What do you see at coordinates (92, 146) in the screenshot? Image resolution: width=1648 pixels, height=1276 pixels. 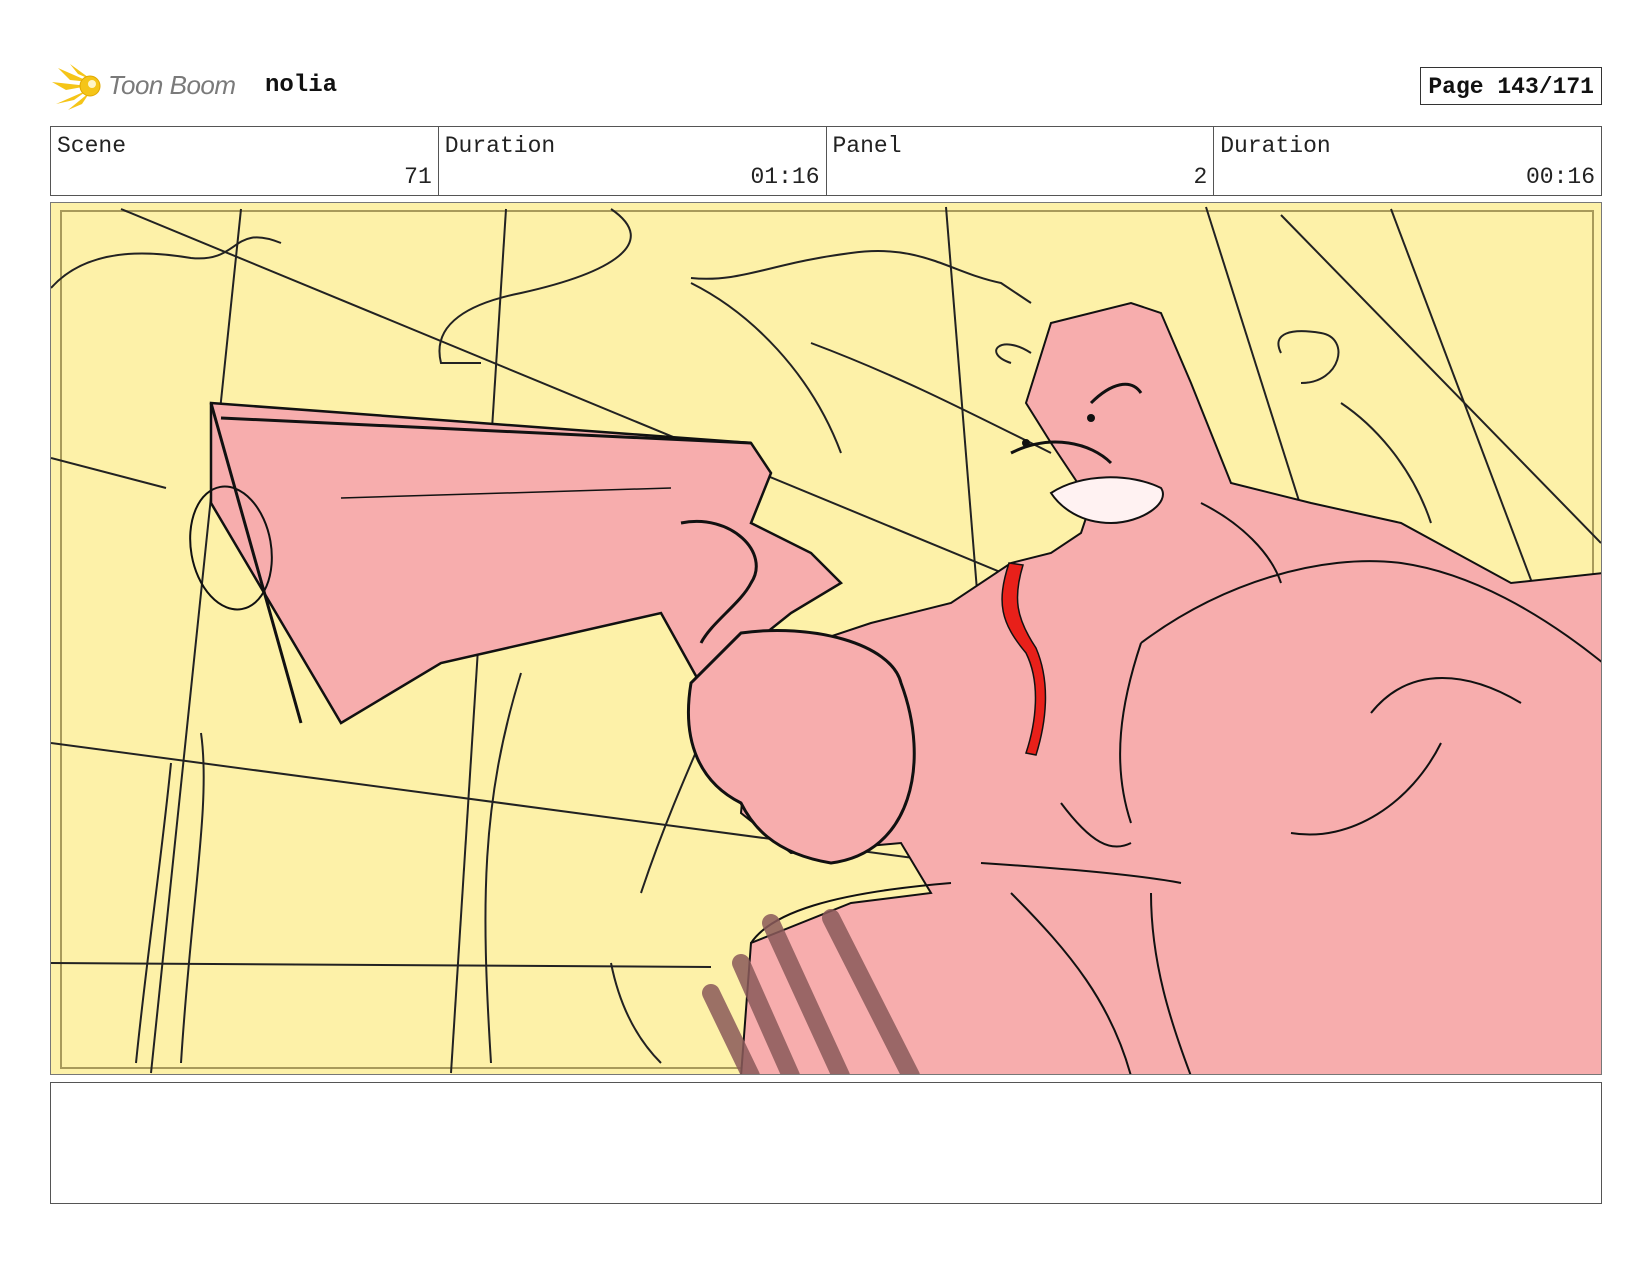 I see `scene-label: Scene` at bounding box center [92, 146].